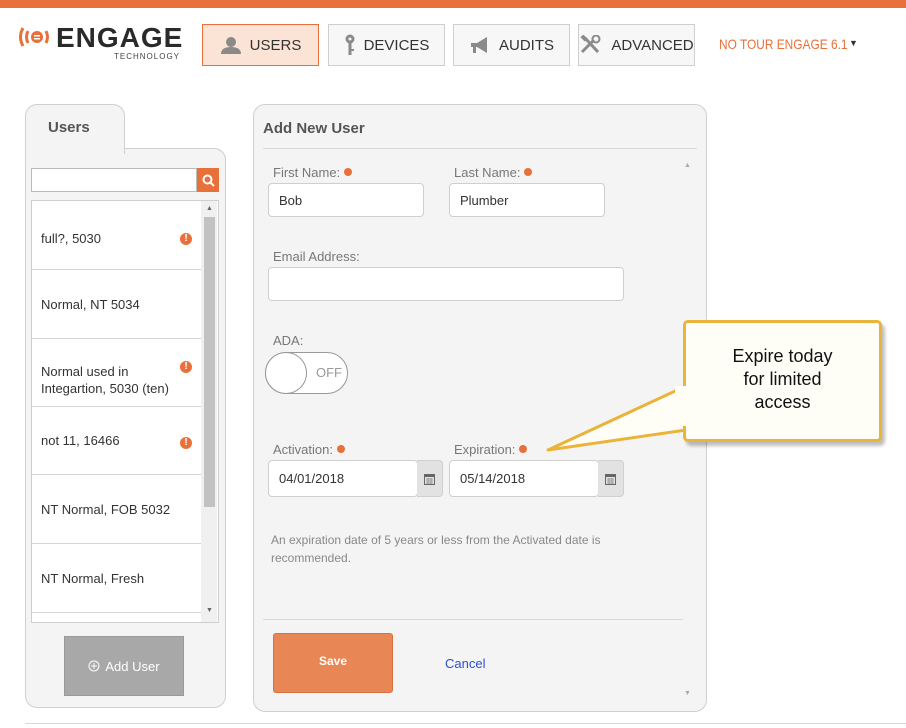 The image size is (906, 728). Describe the element at coordinates (526, 45) in the screenshot. I see `nav-audits-label: AUDITS` at that location.